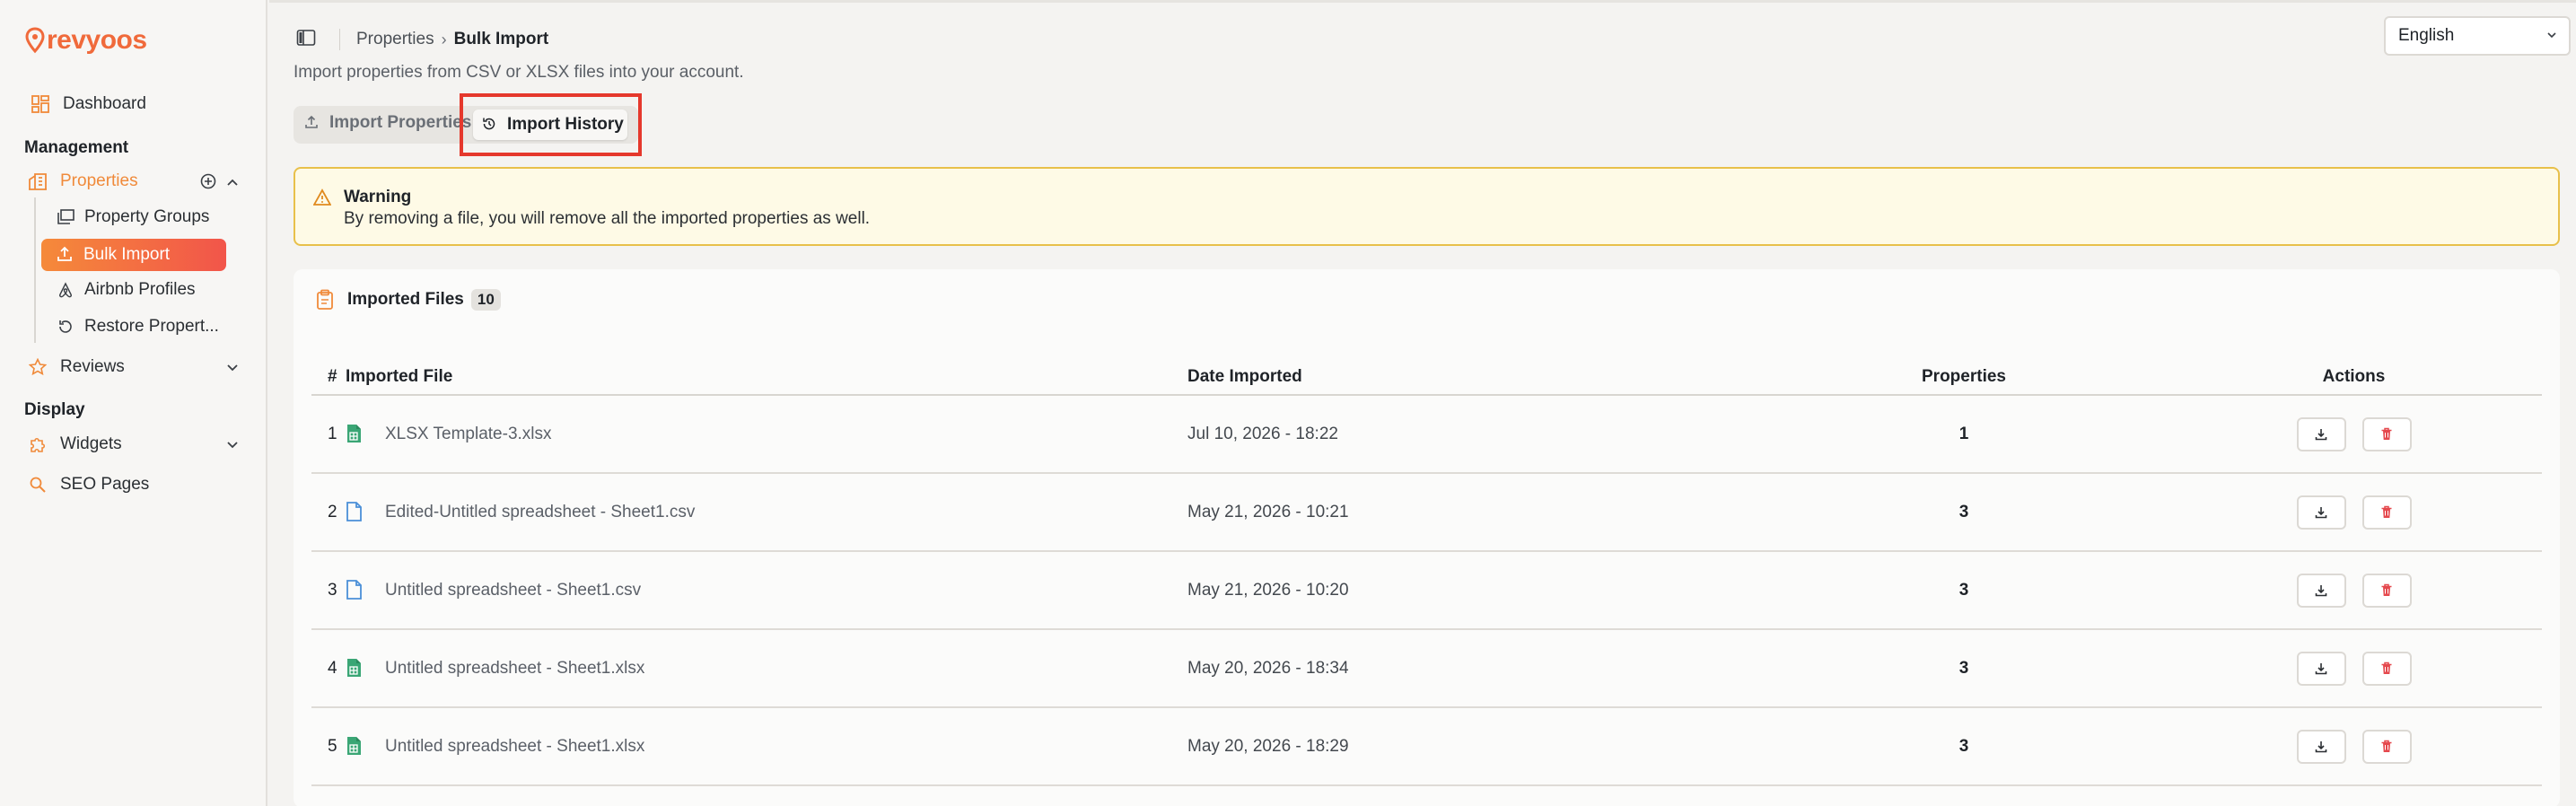 The height and width of the screenshot is (806, 2576). I want to click on sidebar-toggle-icon, so click(307, 39).